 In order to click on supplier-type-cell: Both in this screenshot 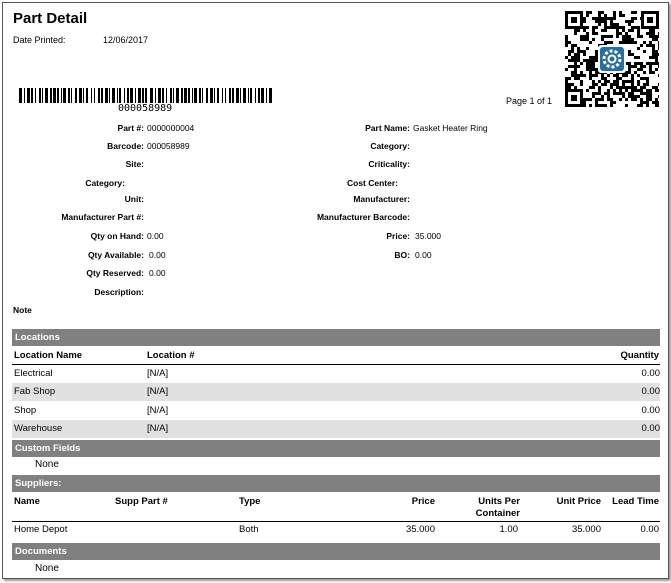, I will do `click(249, 529)`.